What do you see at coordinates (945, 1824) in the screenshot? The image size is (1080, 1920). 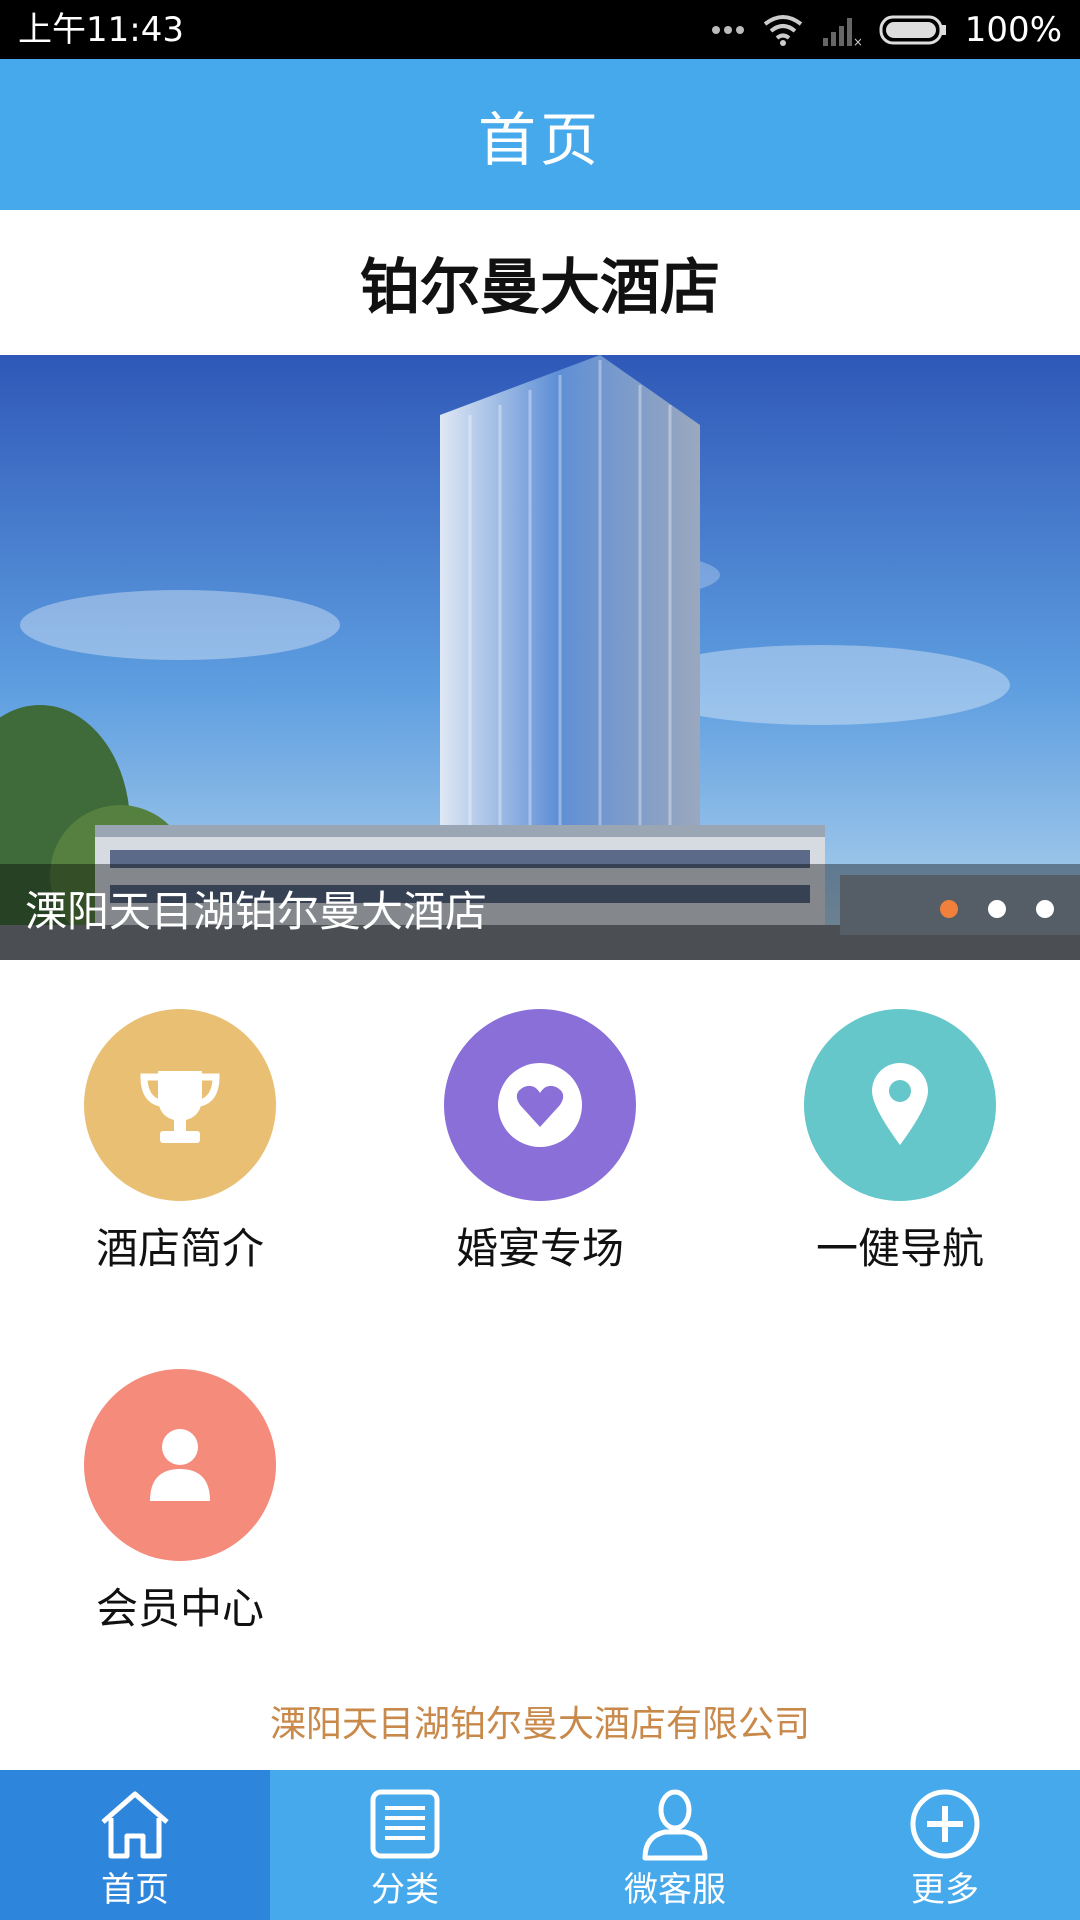 I see `plus-circle-icon` at bounding box center [945, 1824].